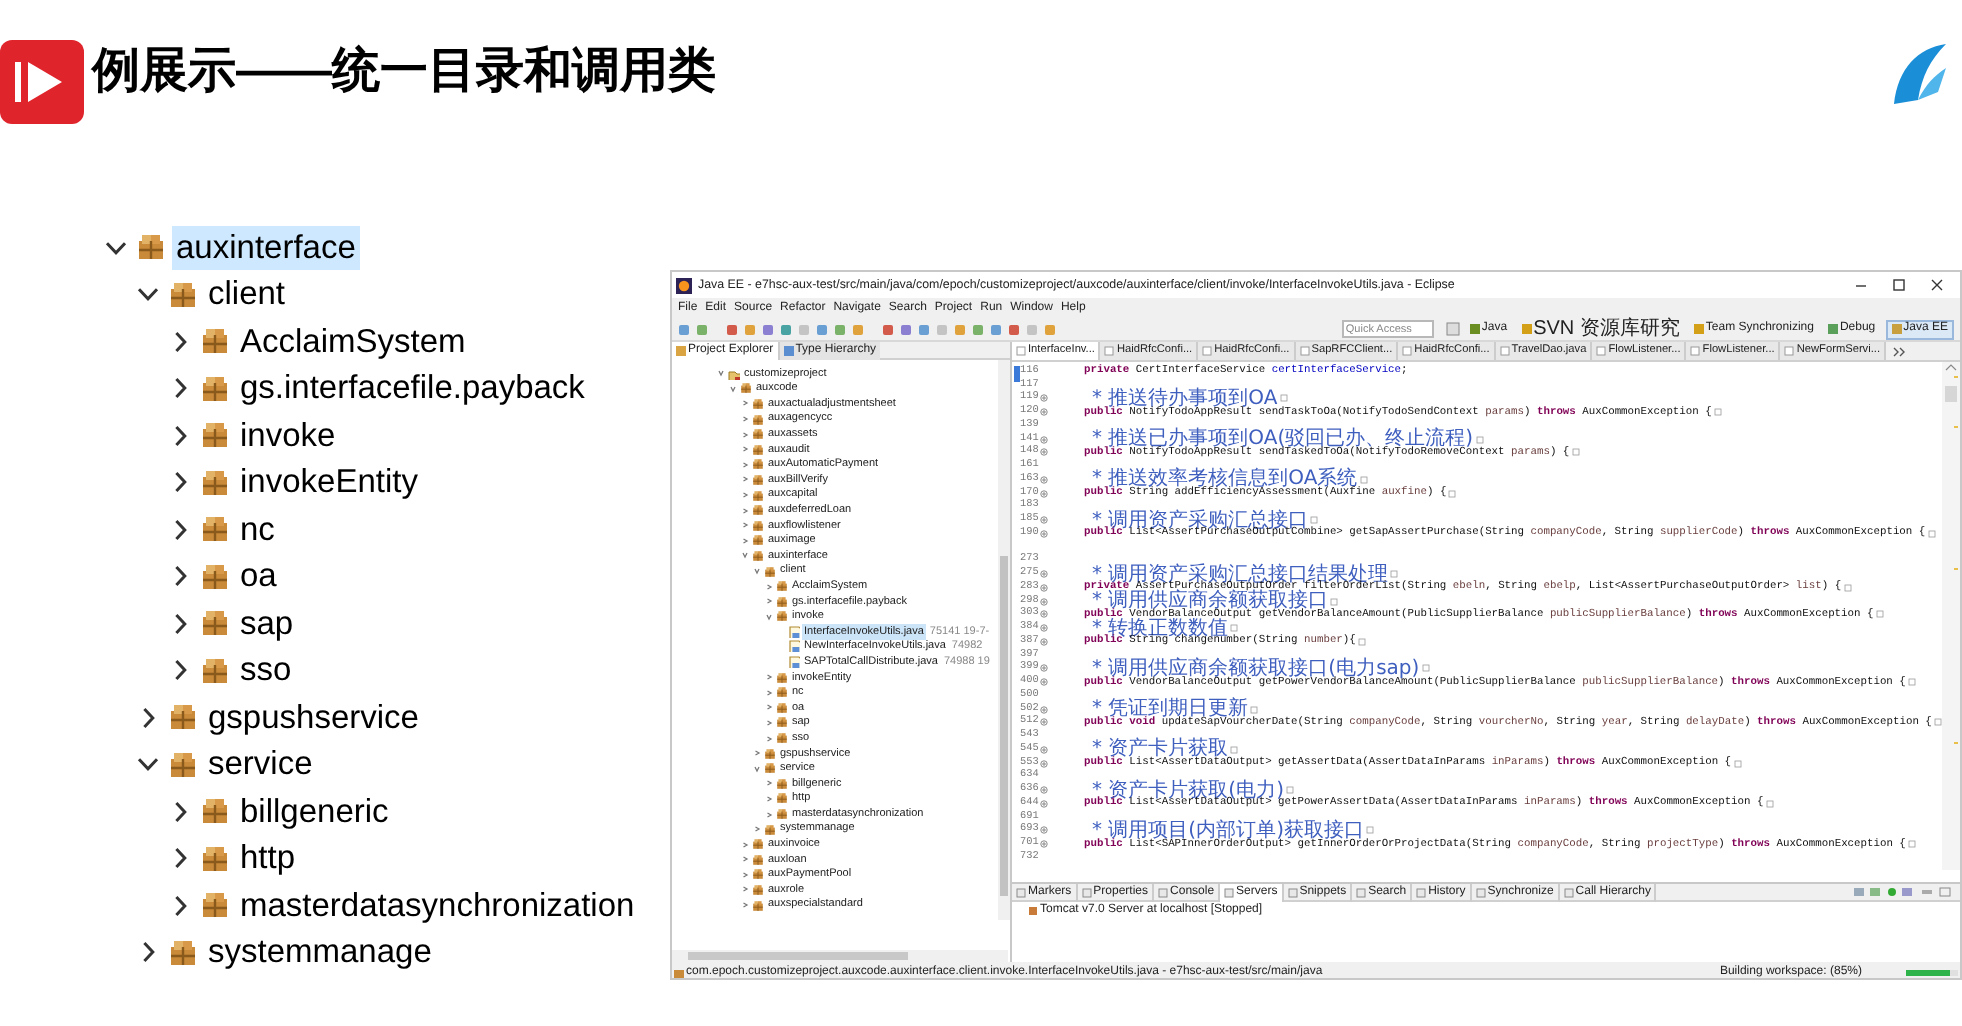 The height and width of the screenshot is (1026, 1962). I want to click on progress-bar, so click(1932, 972).